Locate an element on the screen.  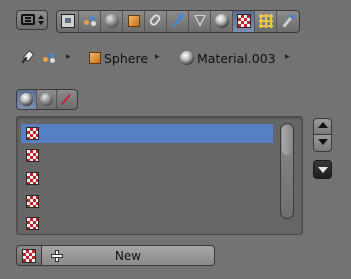
texture-context-tabs is located at coordinates (47, 99).